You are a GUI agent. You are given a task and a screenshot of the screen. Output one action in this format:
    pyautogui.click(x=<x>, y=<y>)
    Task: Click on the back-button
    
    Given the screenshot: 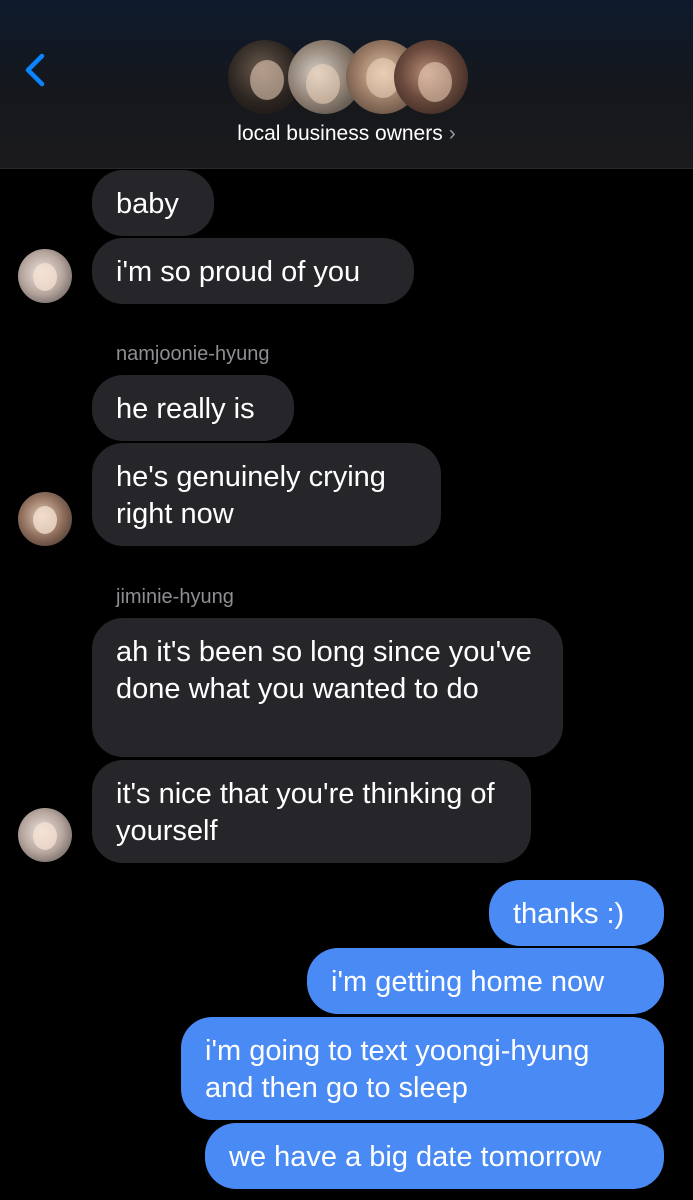 What is the action you would take?
    pyautogui.click(x=36, y=70)
    